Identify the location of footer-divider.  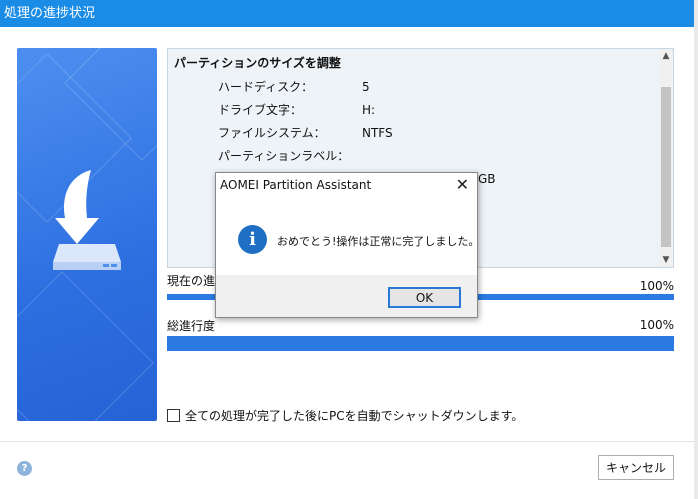
(349, 441).